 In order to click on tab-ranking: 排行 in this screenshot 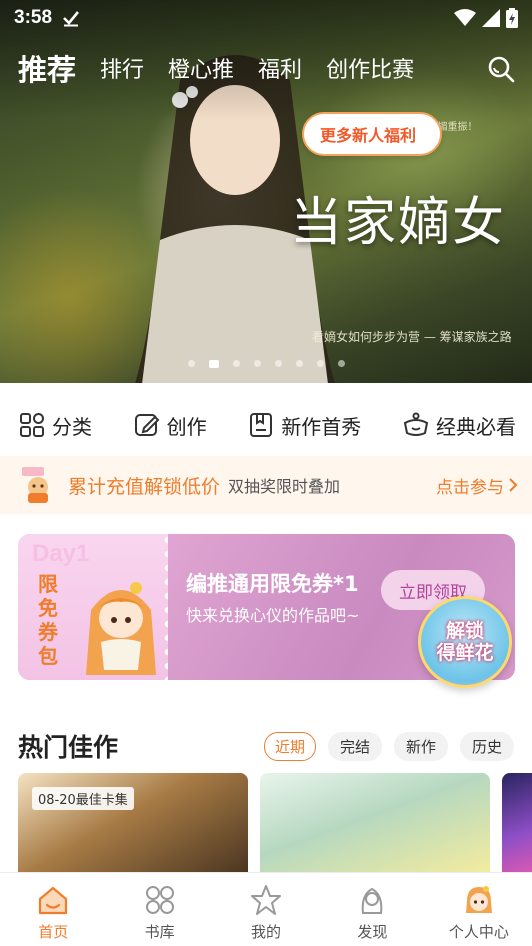, I will do `click(122, 68)`.